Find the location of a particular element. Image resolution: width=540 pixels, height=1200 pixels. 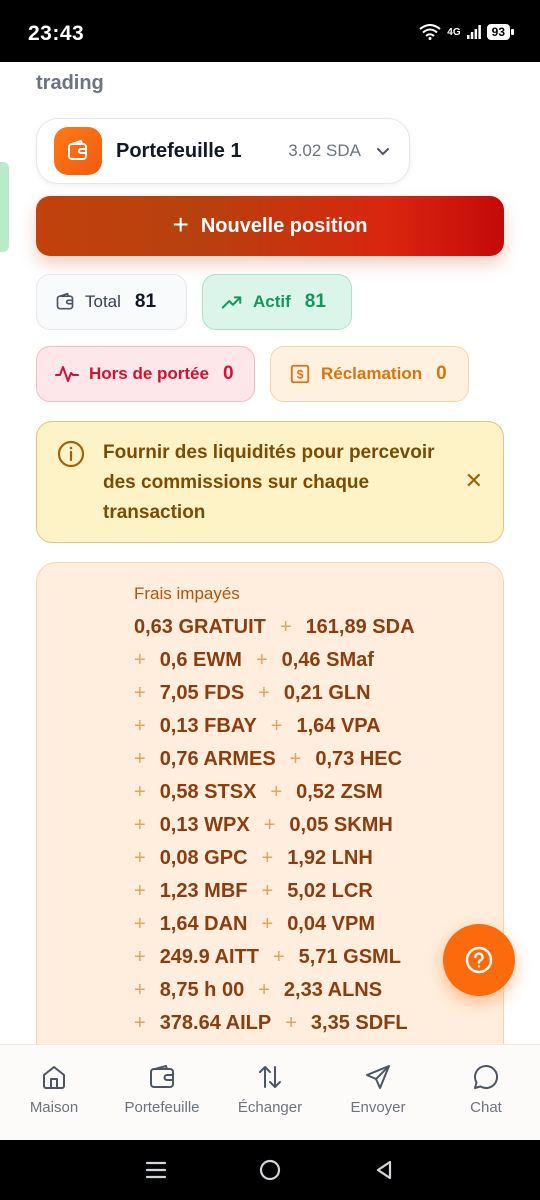

wallet-selector: Portefeuille 1 3.02 SDA is located at coordinates (223, 151).